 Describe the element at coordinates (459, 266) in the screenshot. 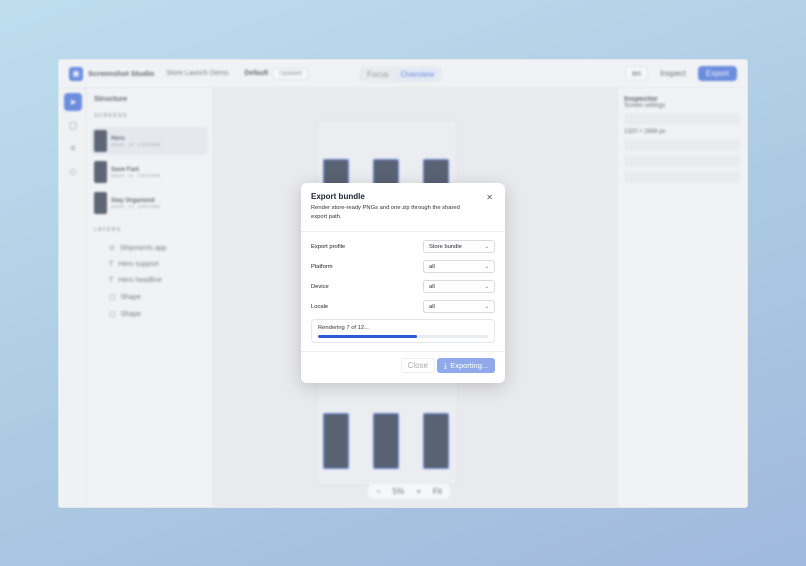

I see `platform-select: all ⌄` at that location.